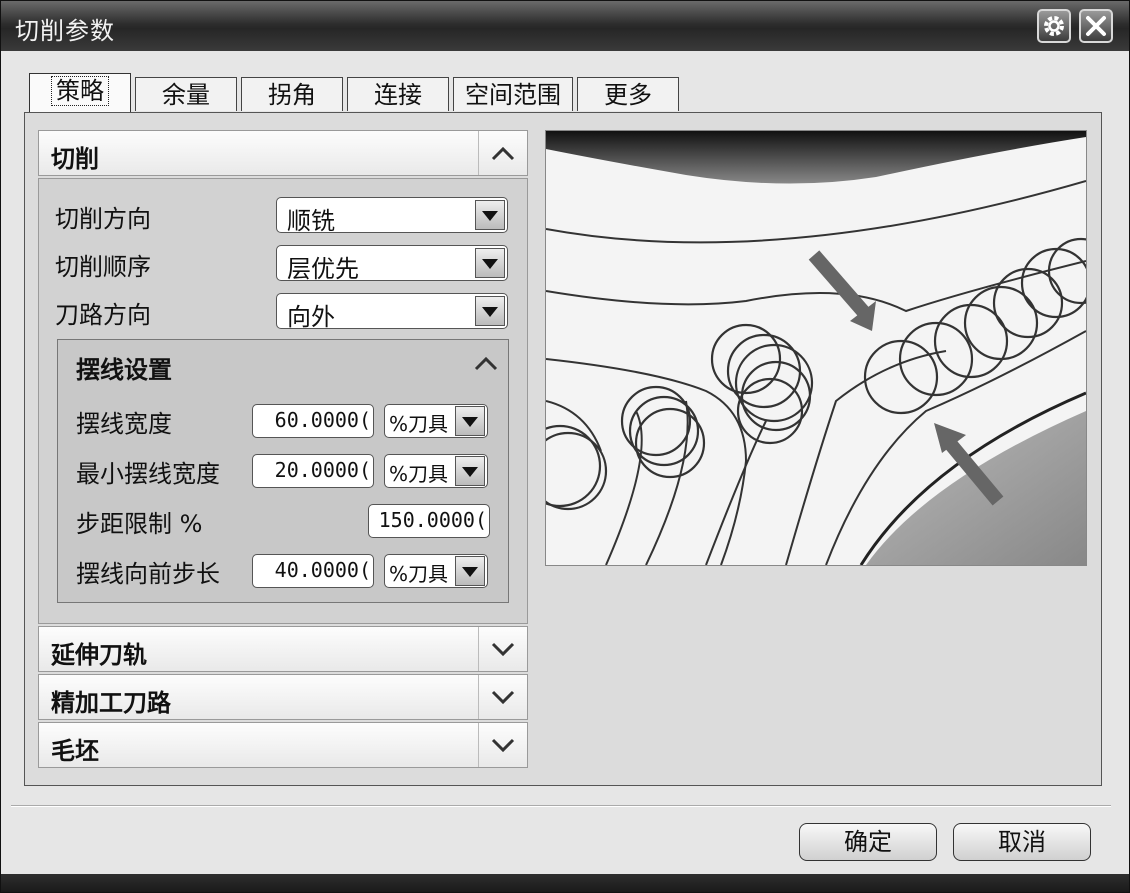 The width and height of the screenshot is (1130, 893). I want to click on input-value: 20.0000(, so click(322, 470).